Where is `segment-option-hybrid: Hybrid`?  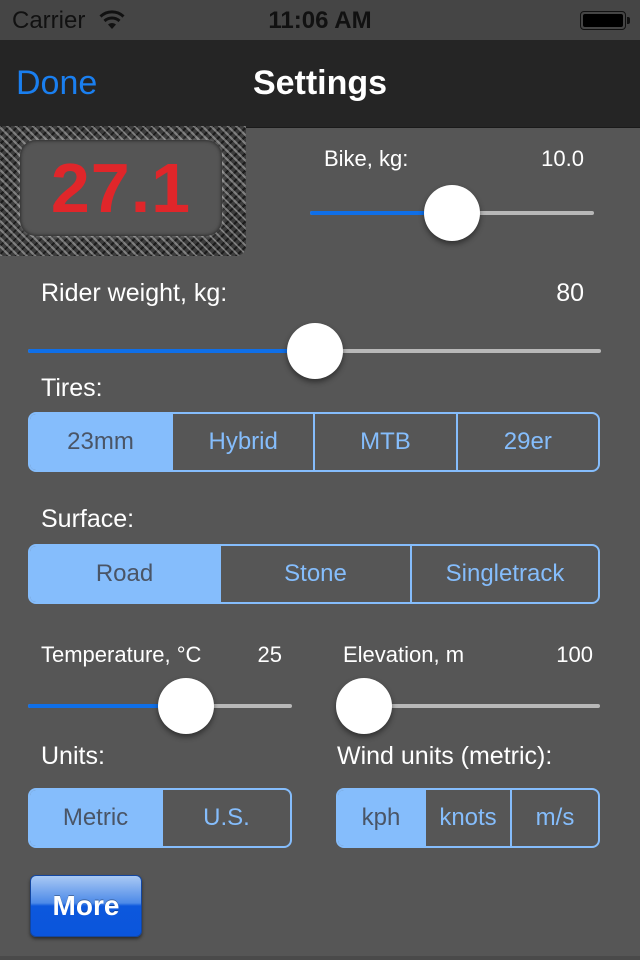
segment-option-hybrid: Hybrid is located at coordinates (242, 442).